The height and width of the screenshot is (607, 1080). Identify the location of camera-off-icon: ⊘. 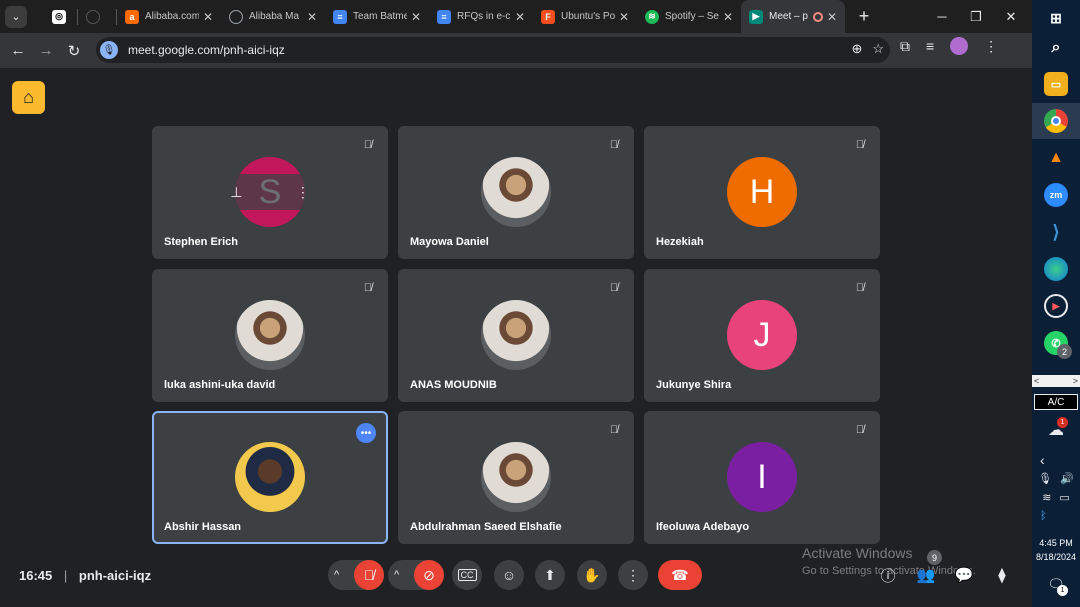
(429, 575).